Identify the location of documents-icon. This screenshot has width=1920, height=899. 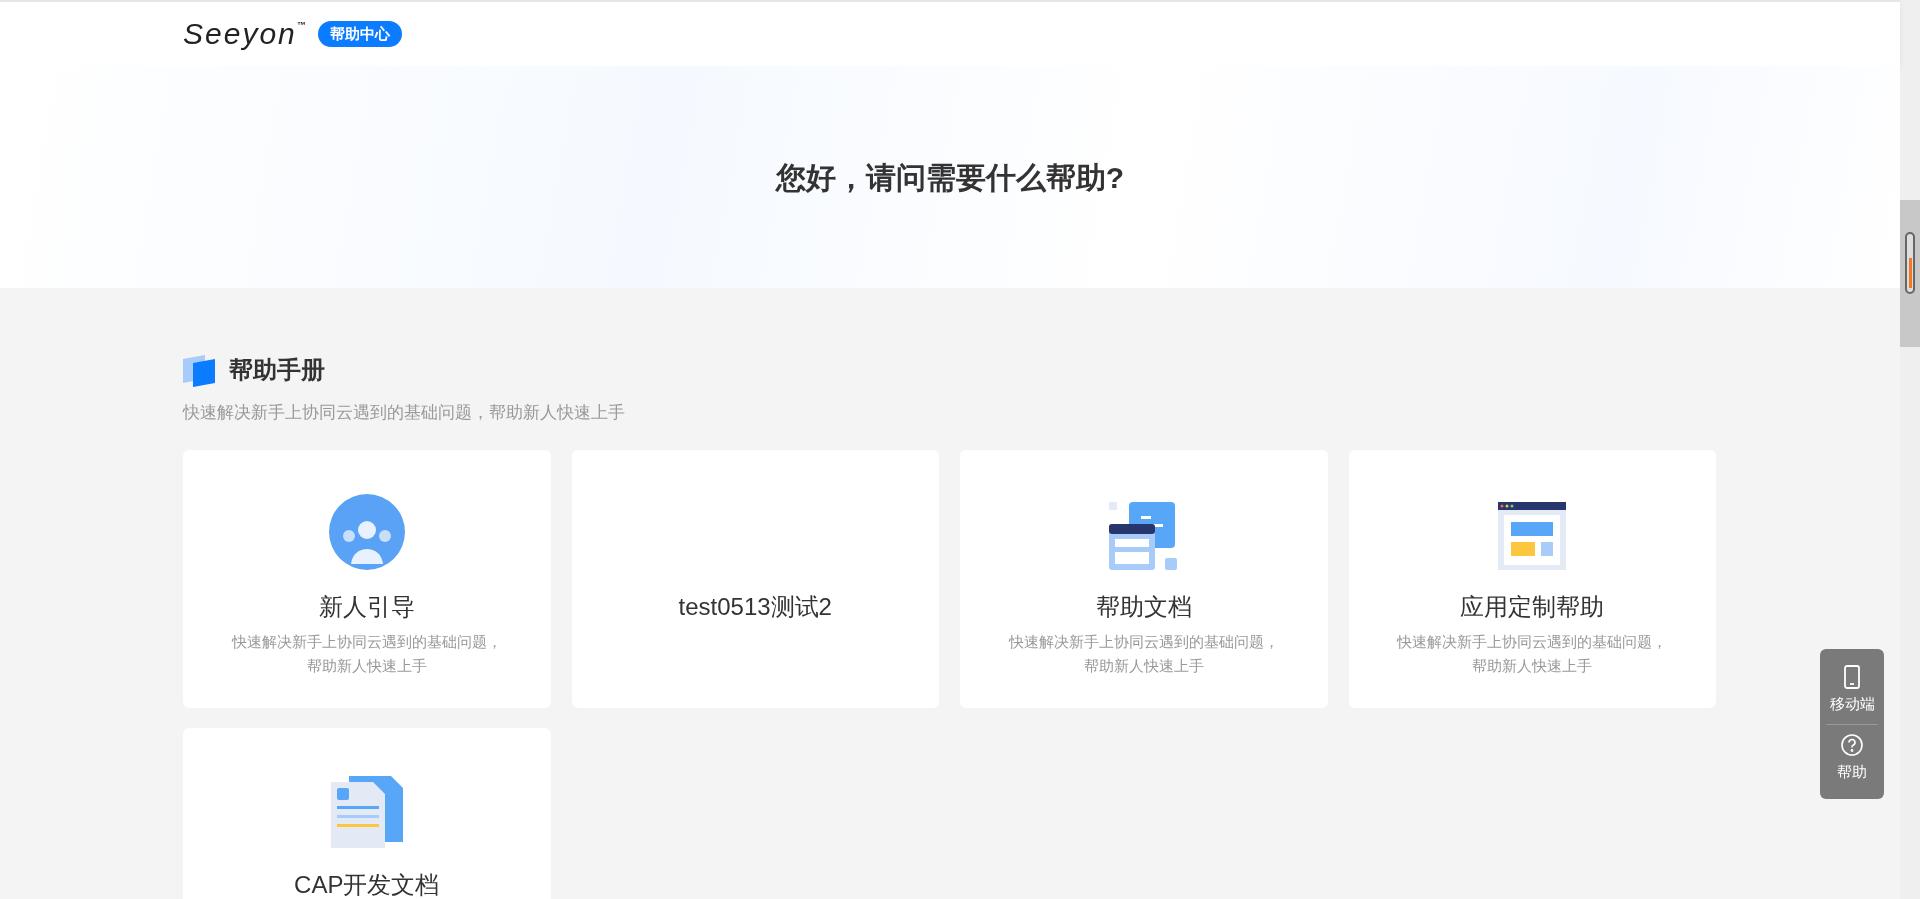
(366, 811).